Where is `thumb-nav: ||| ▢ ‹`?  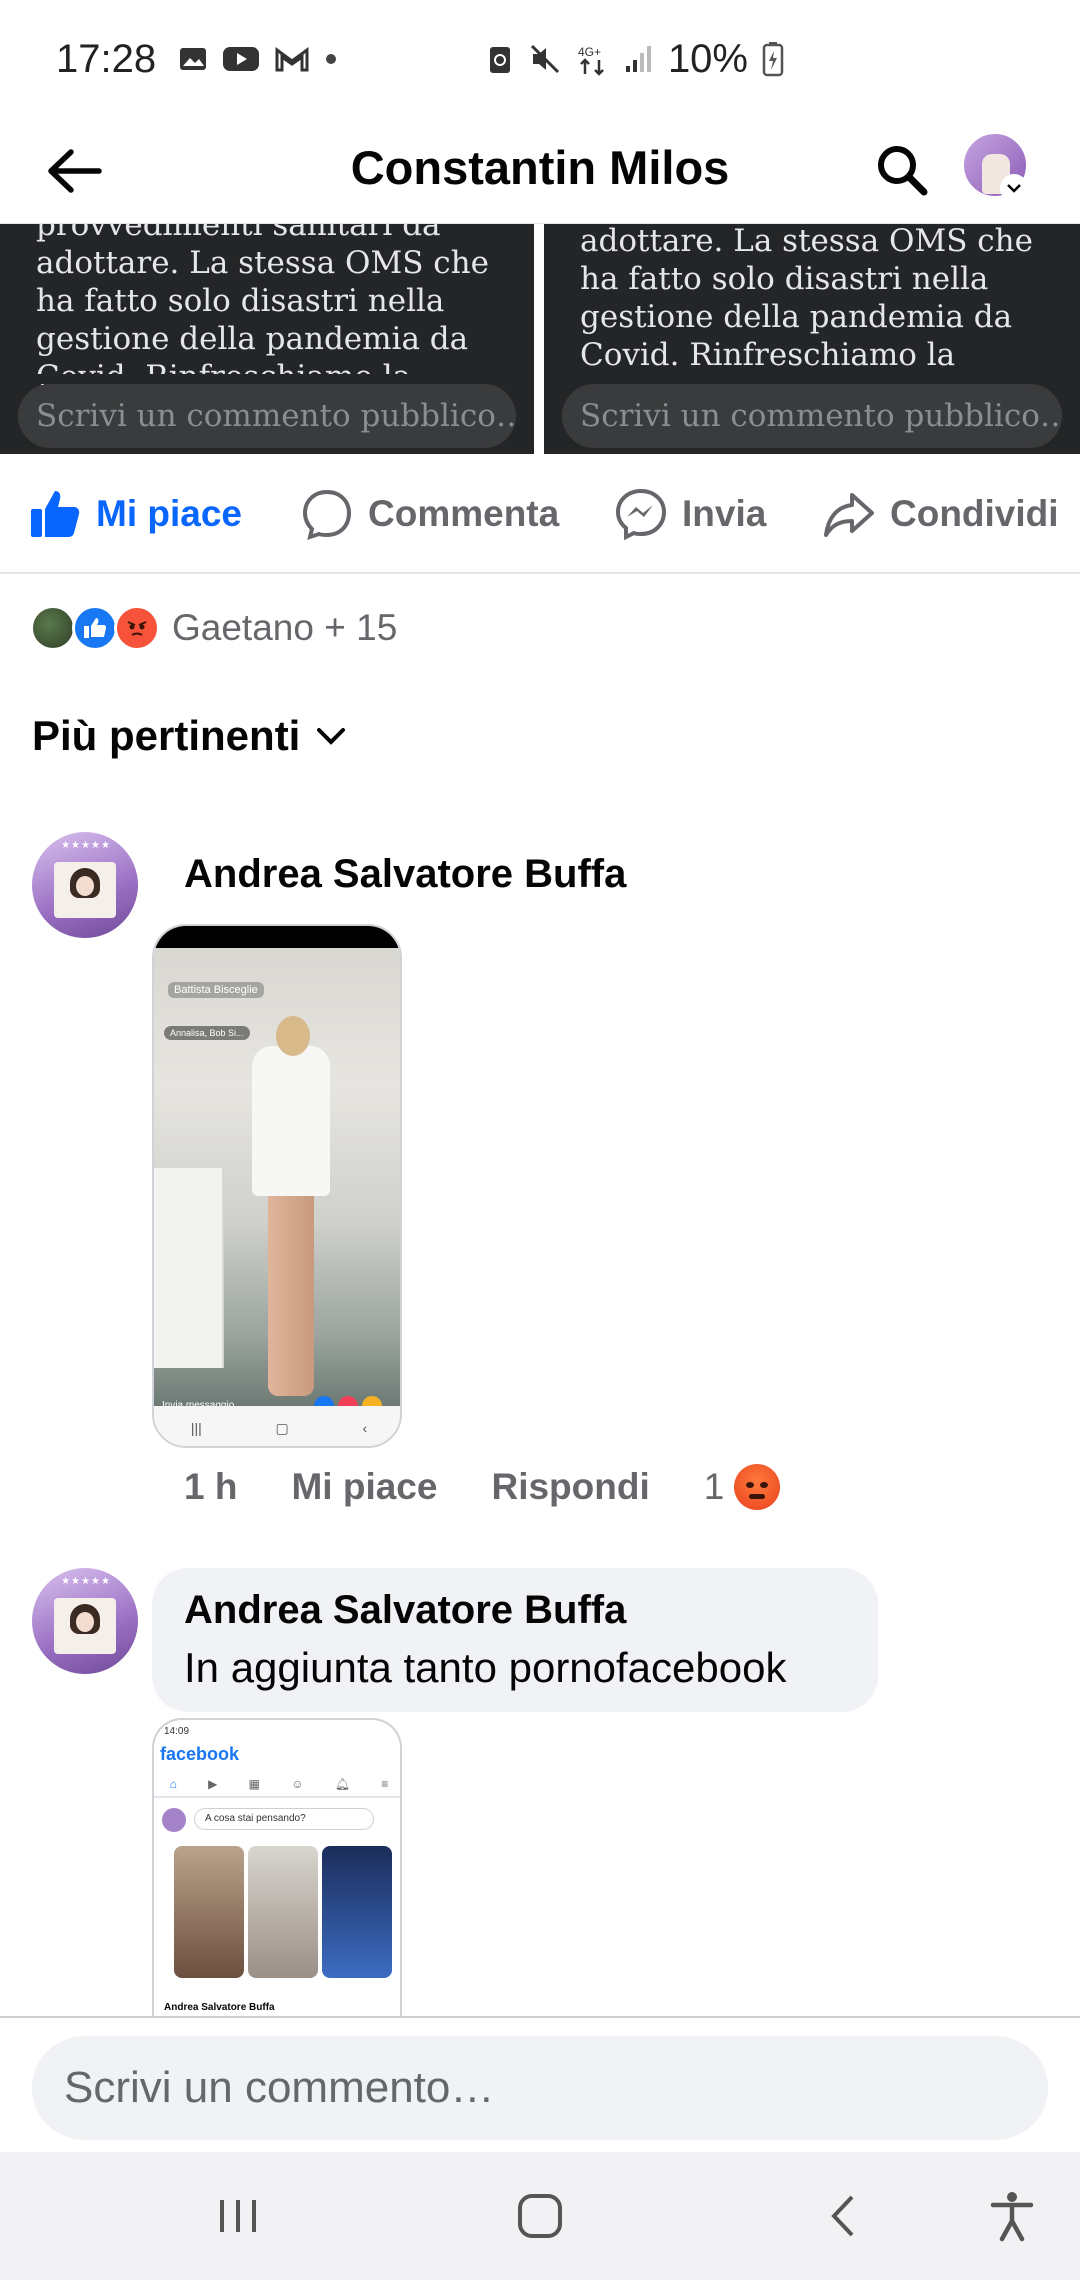 thumb-nav: ||| ▢ ‹ is located at coordinates (277, 1426).